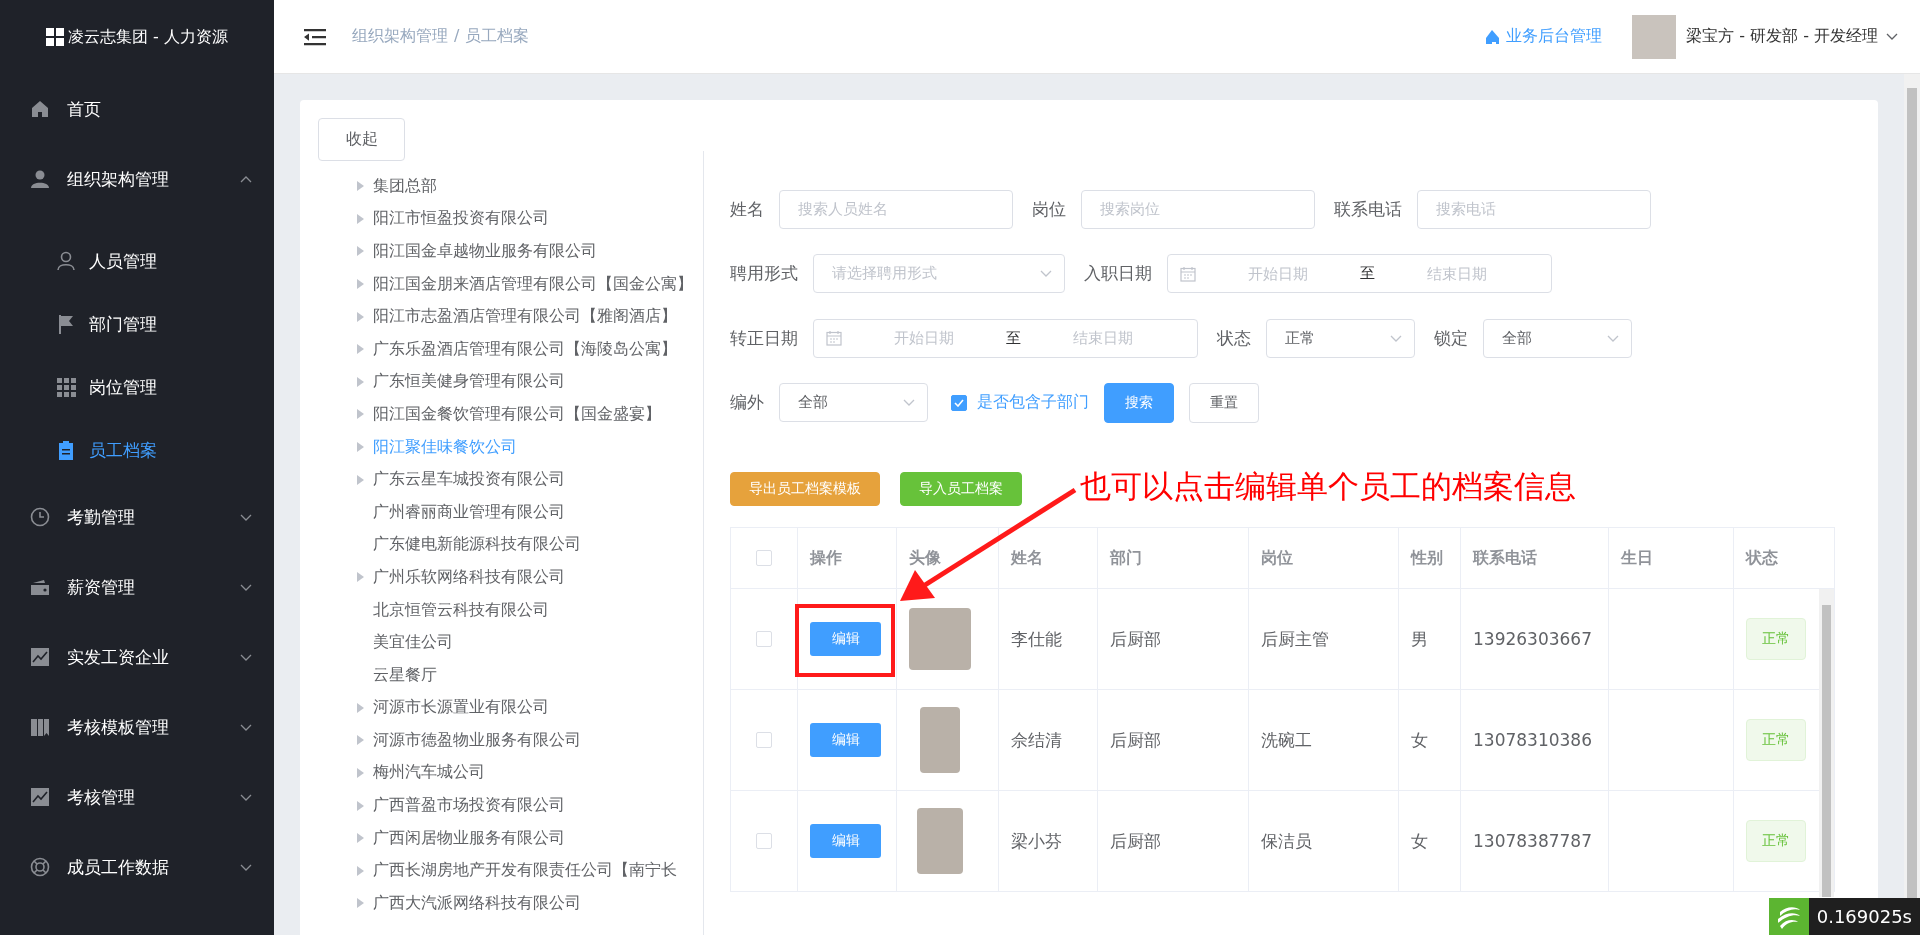 This screenshot has height=935, width=1920. Describe the element at coordinates (530, 284) in the screenshot. I see `tree-node: 阳江国金朋来酒店管理有限公司【国金公寓】` at that location.